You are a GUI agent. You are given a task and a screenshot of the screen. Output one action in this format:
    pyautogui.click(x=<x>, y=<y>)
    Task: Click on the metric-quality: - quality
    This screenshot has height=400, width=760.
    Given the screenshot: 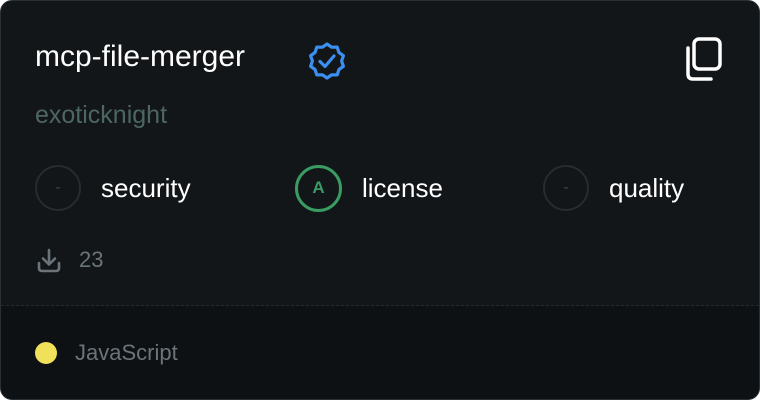 What is the action you would take?
    pyautogui.click(x=613, y=188)
    